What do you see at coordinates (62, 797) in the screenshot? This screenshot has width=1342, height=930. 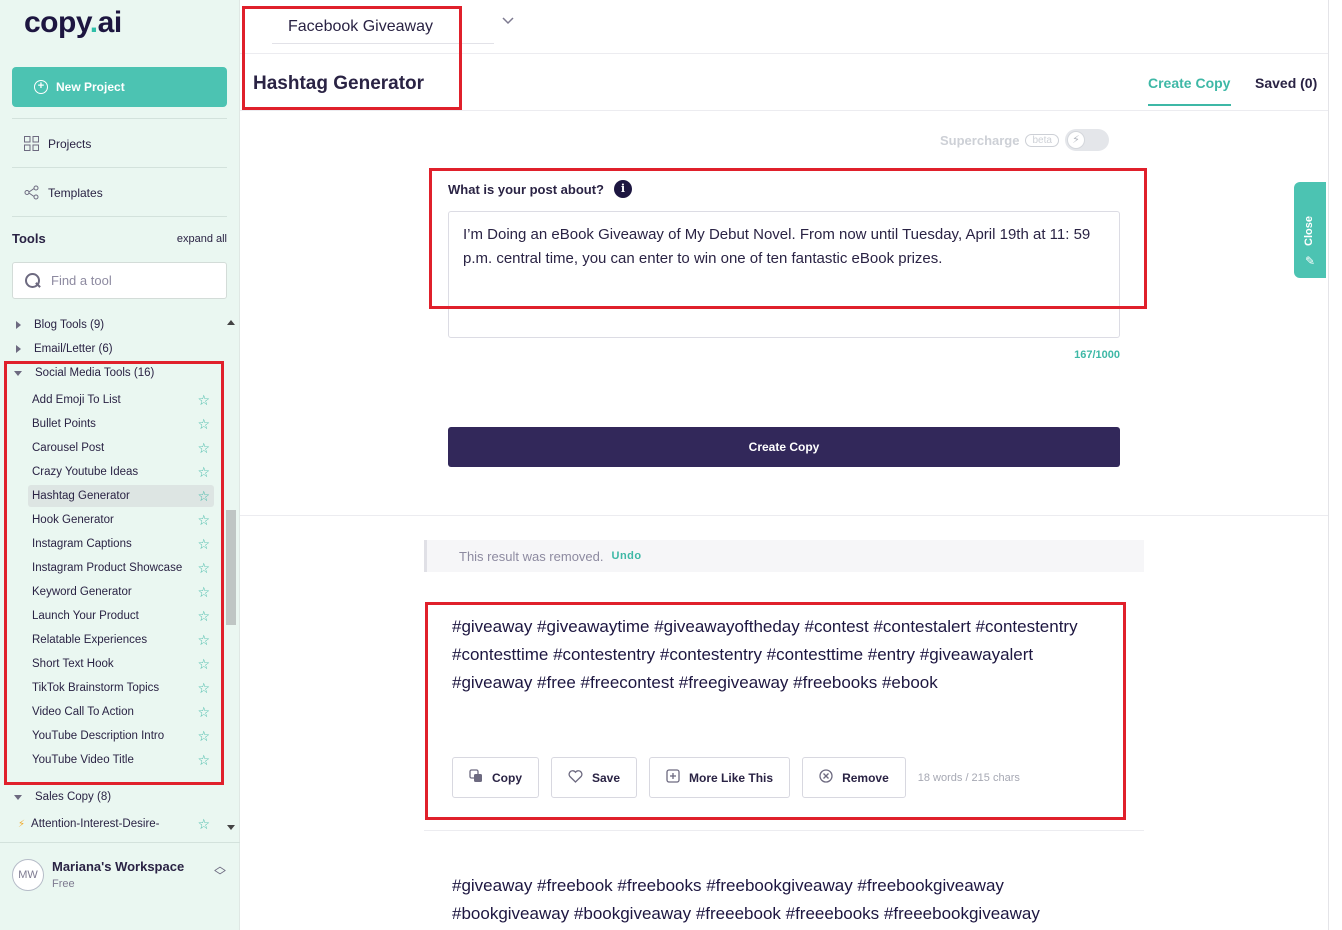 I see `category-sales-copy: Sales Copy (8)` at bounding box center [62, 797].